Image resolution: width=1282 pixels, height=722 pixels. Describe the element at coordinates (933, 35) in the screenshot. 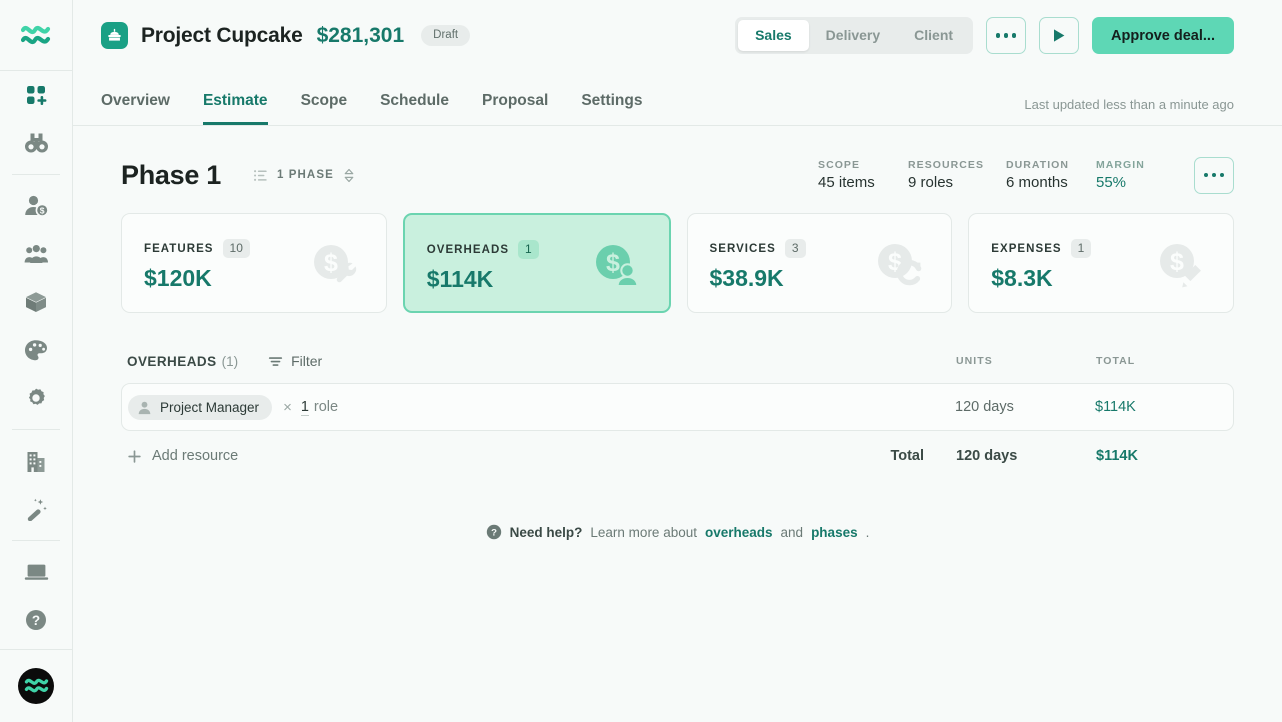

I see `segment-client: Client` at that location.